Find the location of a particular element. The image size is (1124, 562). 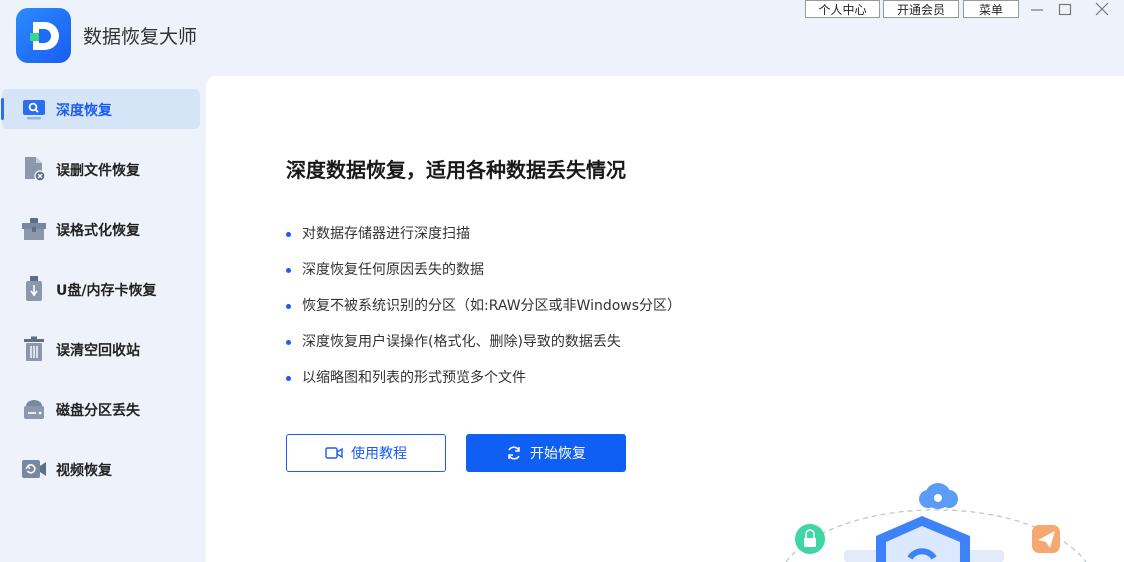

title-bar: 数据恢复大师 个人中心 开通会员 菜单 is located at coordinates (562, 38).